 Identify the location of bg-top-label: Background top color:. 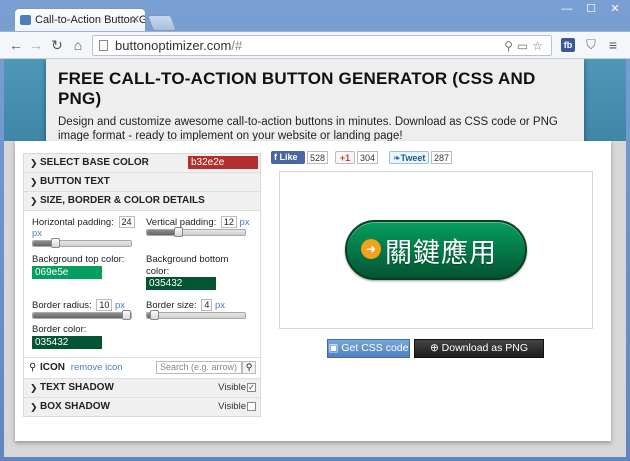
(78, 259).